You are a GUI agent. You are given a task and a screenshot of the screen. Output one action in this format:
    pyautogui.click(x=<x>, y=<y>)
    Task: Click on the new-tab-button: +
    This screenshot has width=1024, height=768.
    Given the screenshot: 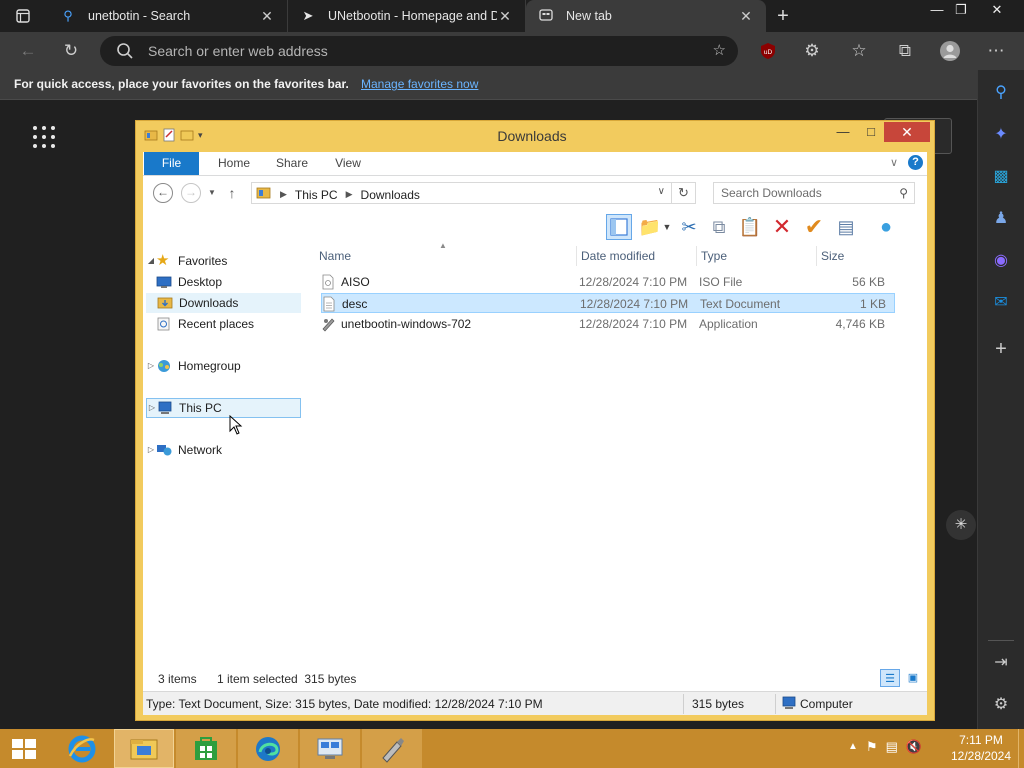 What is the action you would take?
    pyautogui.click(x=783, y=16)
    